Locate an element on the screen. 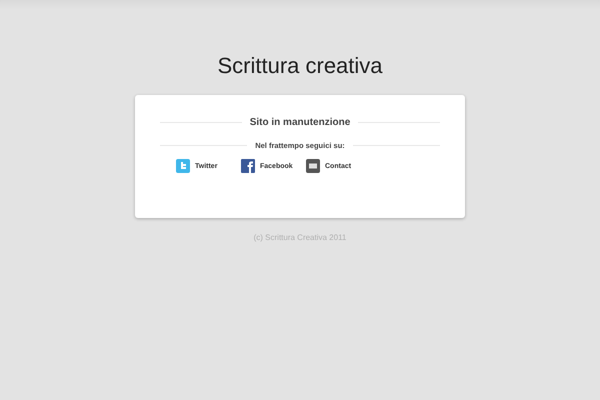  facebook-icon is located at coordinates (248, 166).